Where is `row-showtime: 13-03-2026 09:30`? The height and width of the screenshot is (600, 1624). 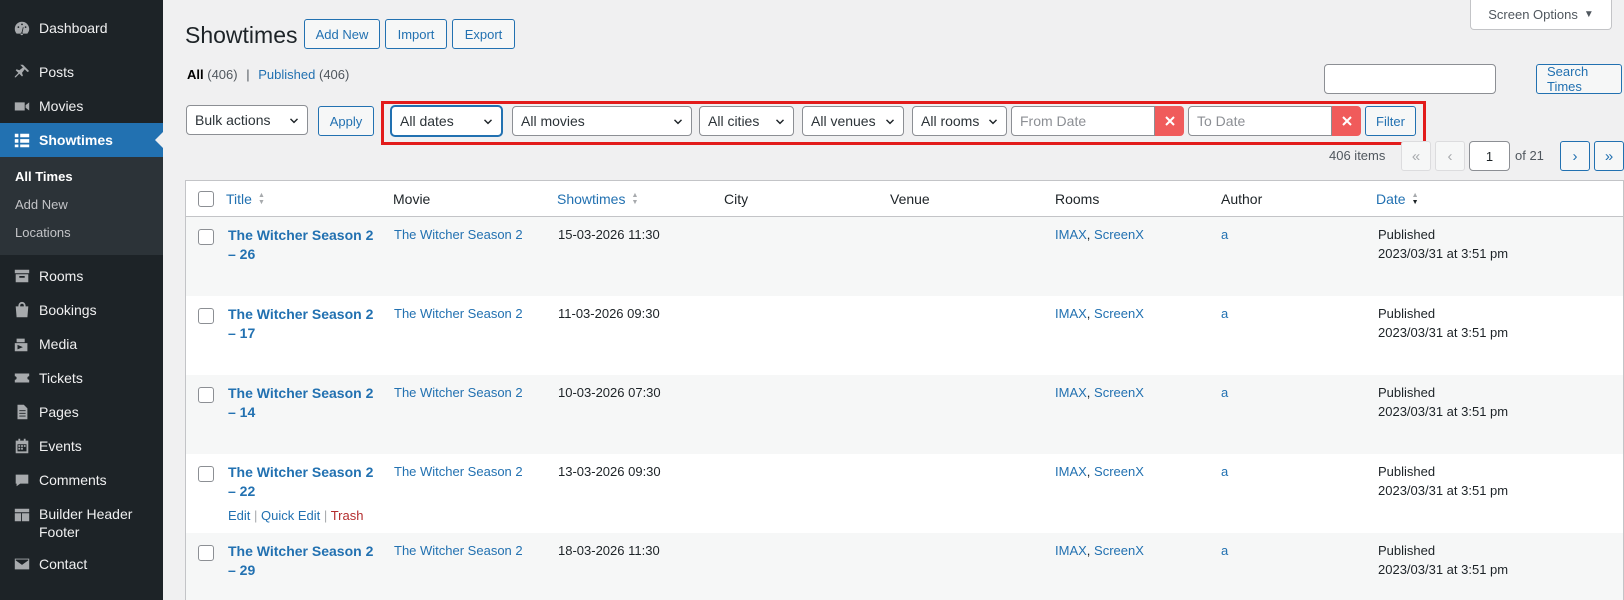 row-showtime: 13-03-2026 09:30 is located at coordinates (609, 471).